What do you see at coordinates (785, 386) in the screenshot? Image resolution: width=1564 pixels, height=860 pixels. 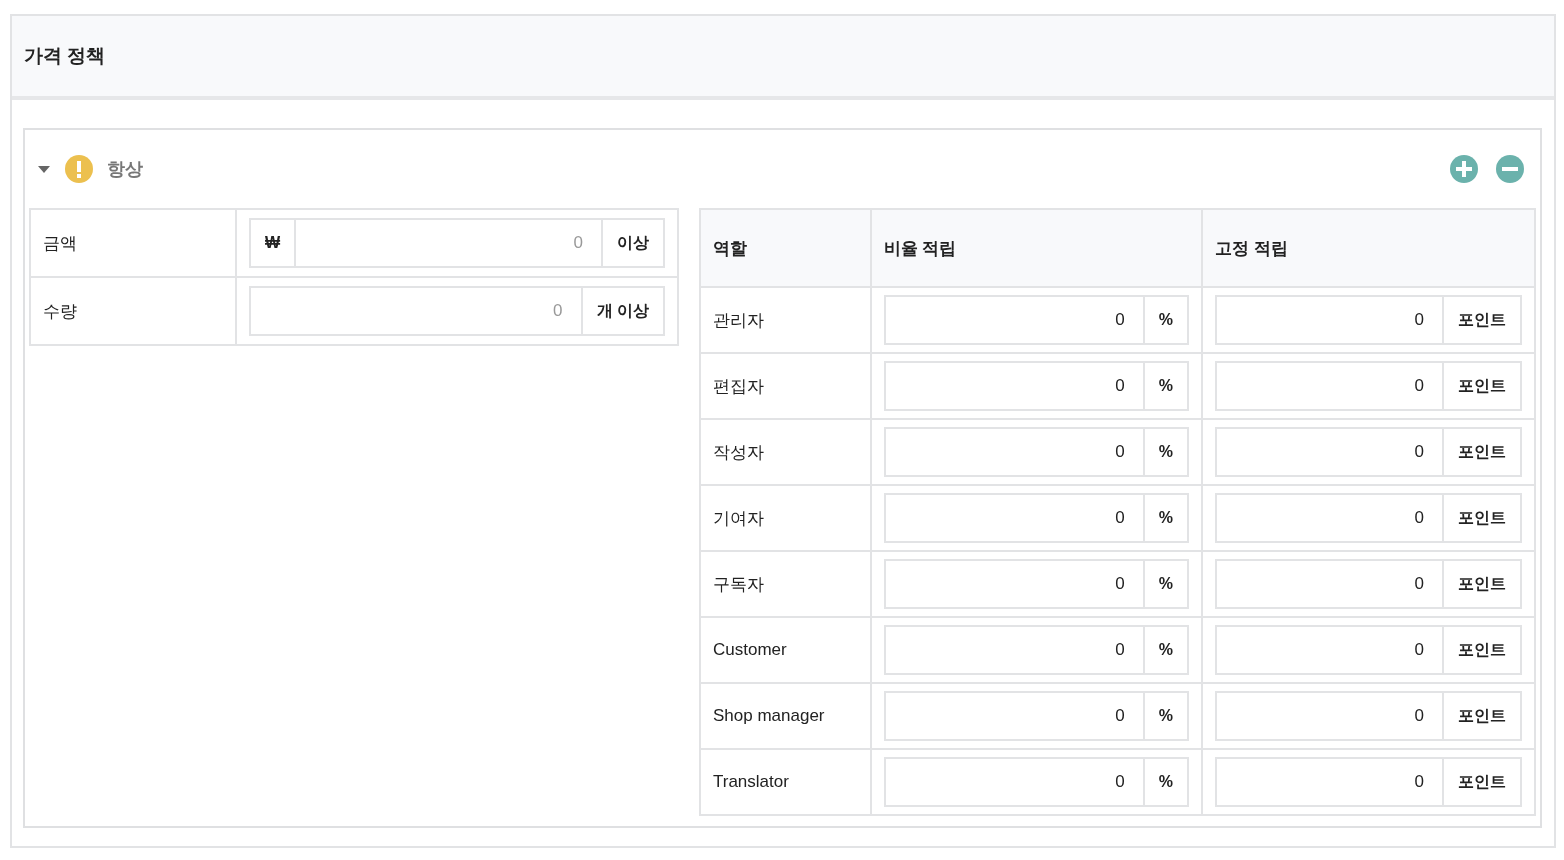 I see `role-cell: 편집자` at bounding box center [785, 386].